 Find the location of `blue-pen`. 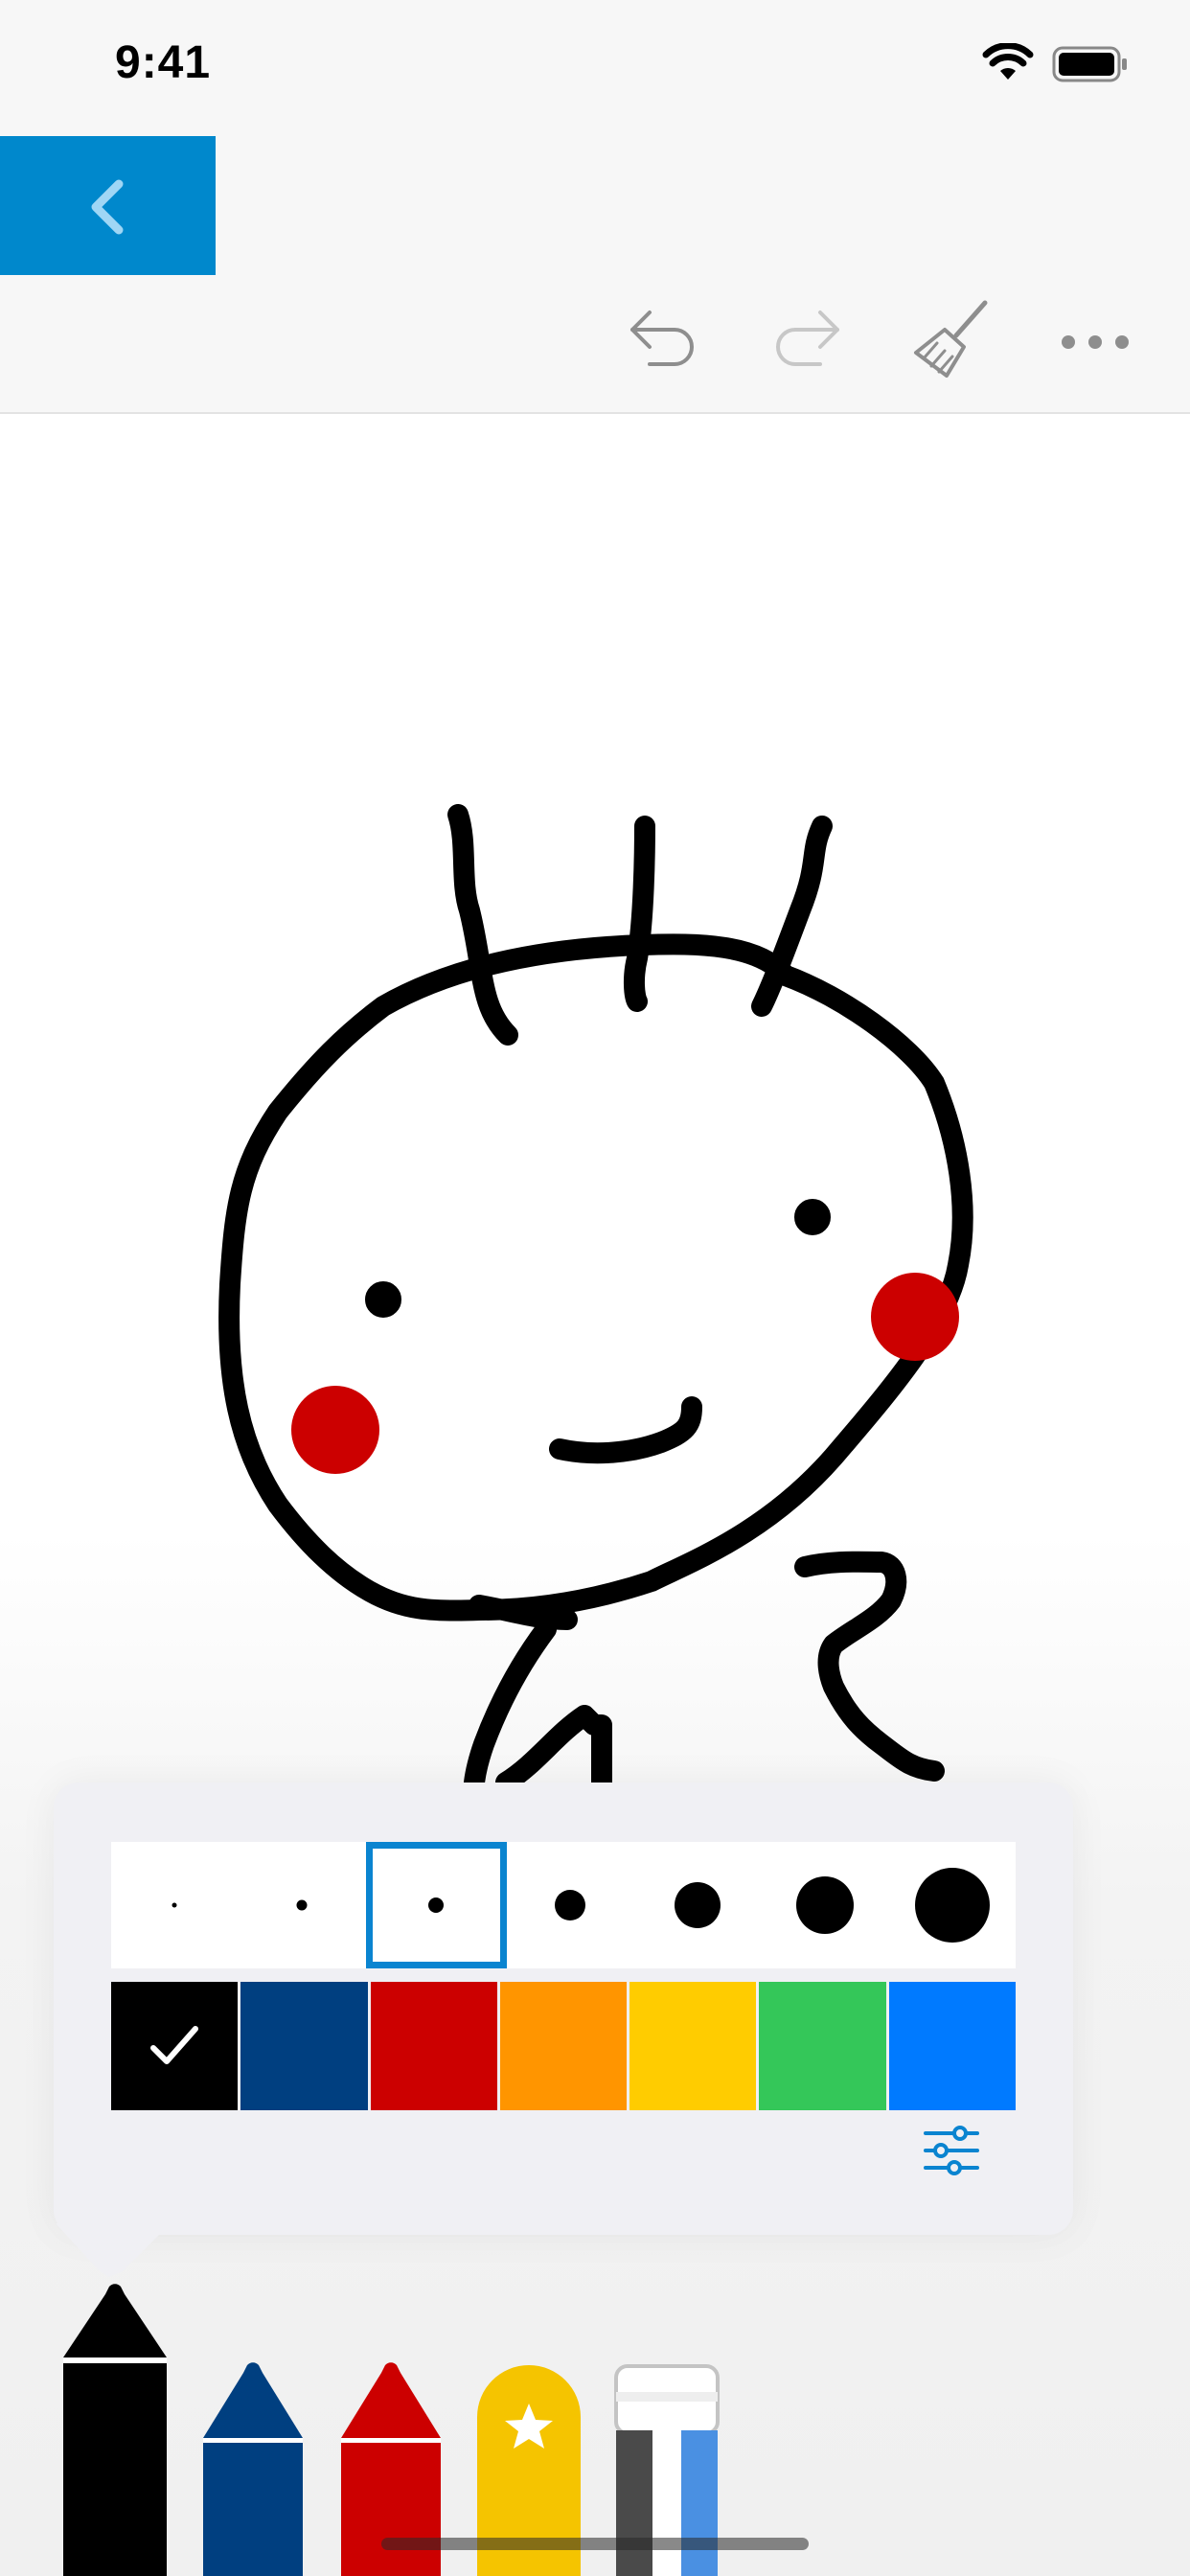

blue-pen is located at coordinates (253, 2467).